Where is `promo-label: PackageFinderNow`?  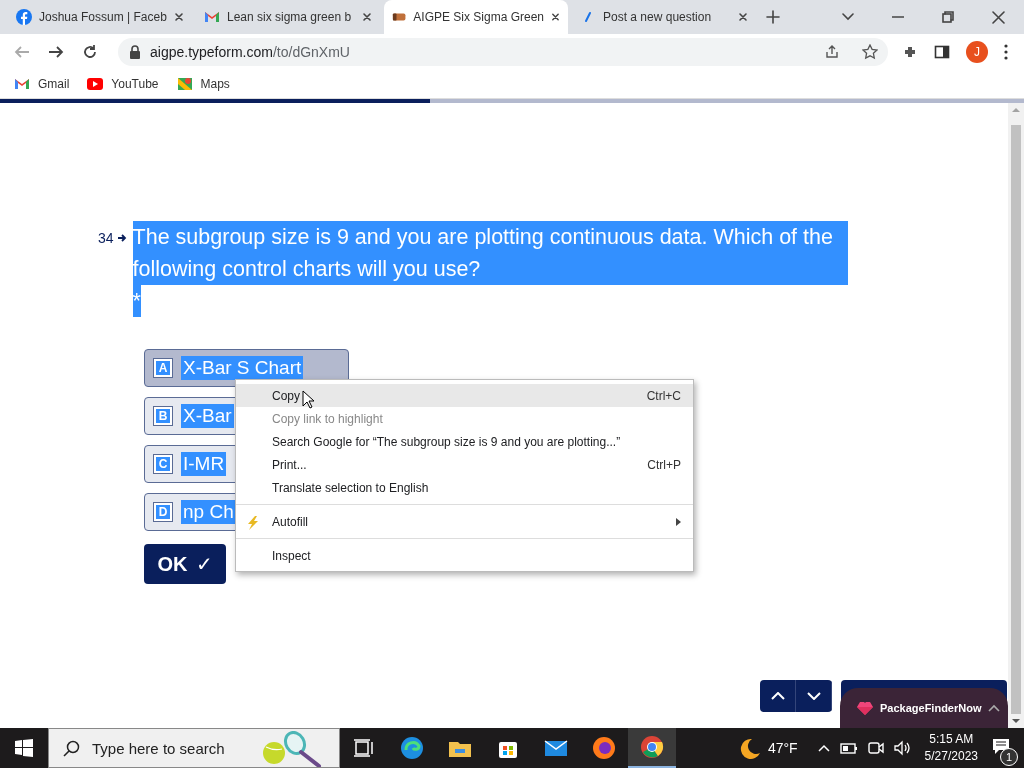
promo-label: PackageFinderNow is located at coordinates (931, 708).